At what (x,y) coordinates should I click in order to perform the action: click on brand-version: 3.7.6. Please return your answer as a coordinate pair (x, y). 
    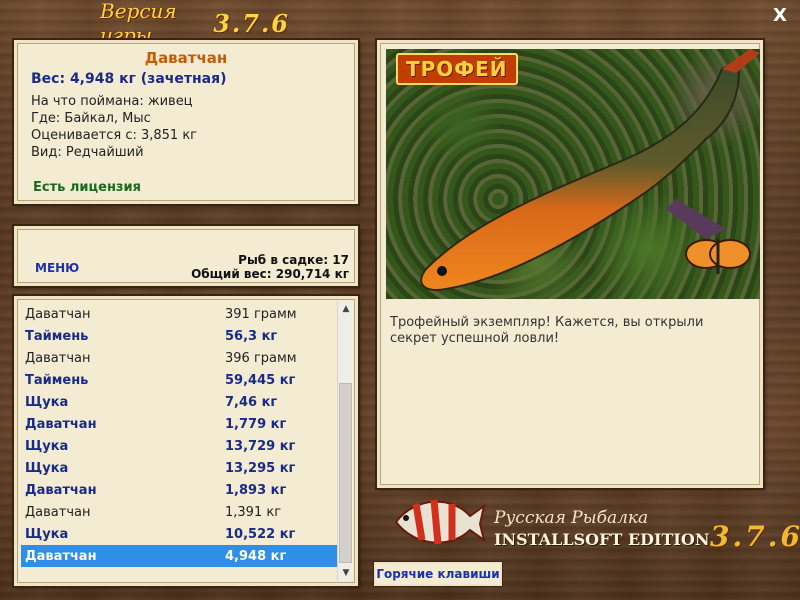
    Looking at the image, I should click on (755, 536).